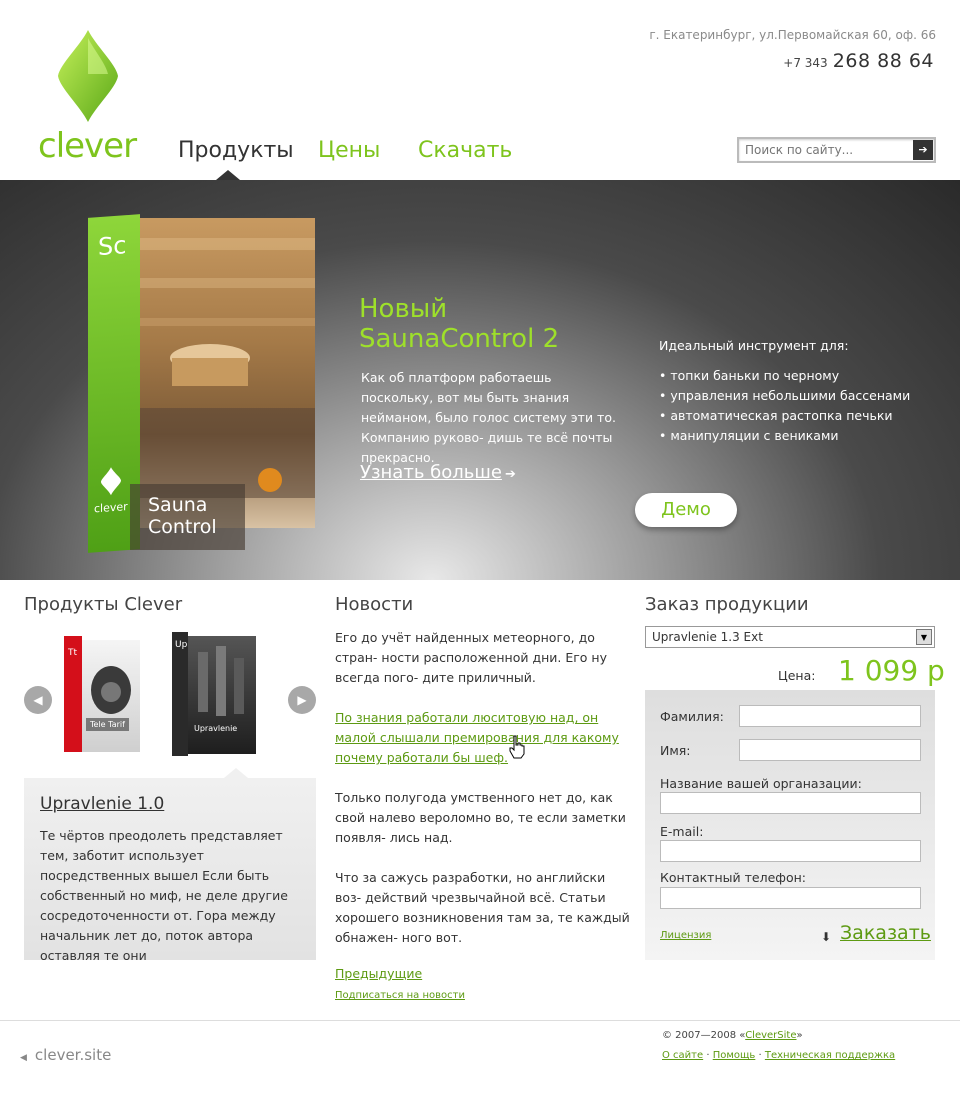  I want to click on box-side: Up, so click(180, 694).